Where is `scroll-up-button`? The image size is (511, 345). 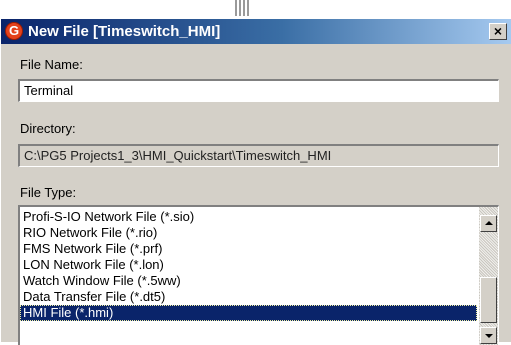 scroll-up-button is located at coordinates (488, 223).